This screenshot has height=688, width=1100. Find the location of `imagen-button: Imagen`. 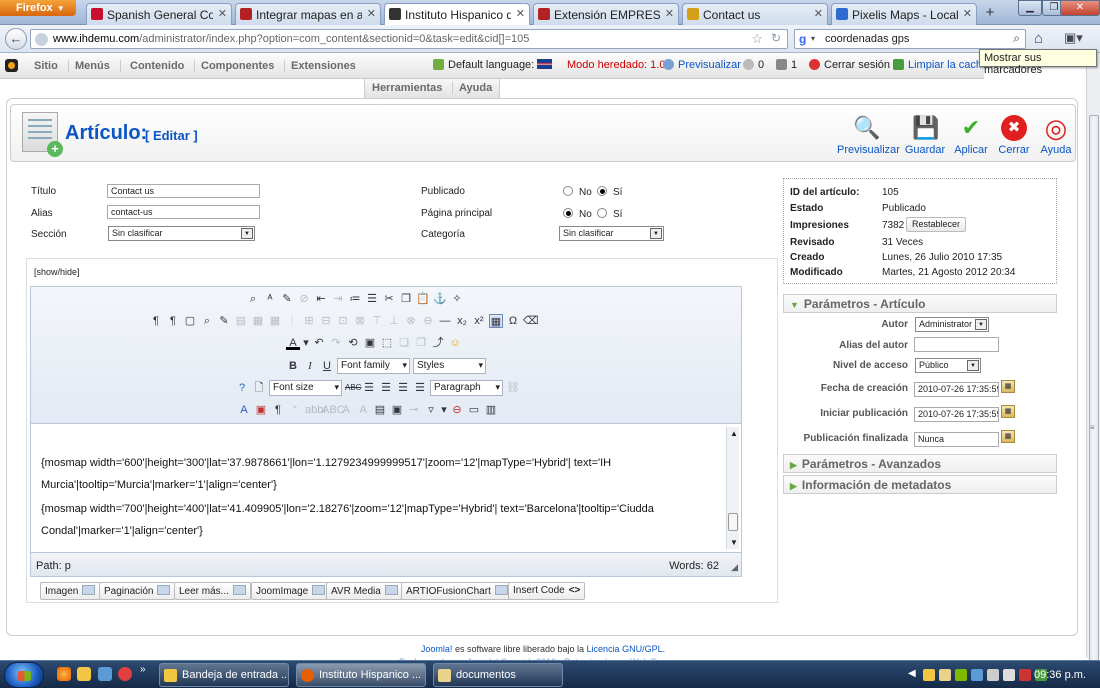

imagen-button: Imagen is located at coordinates (70, 591).